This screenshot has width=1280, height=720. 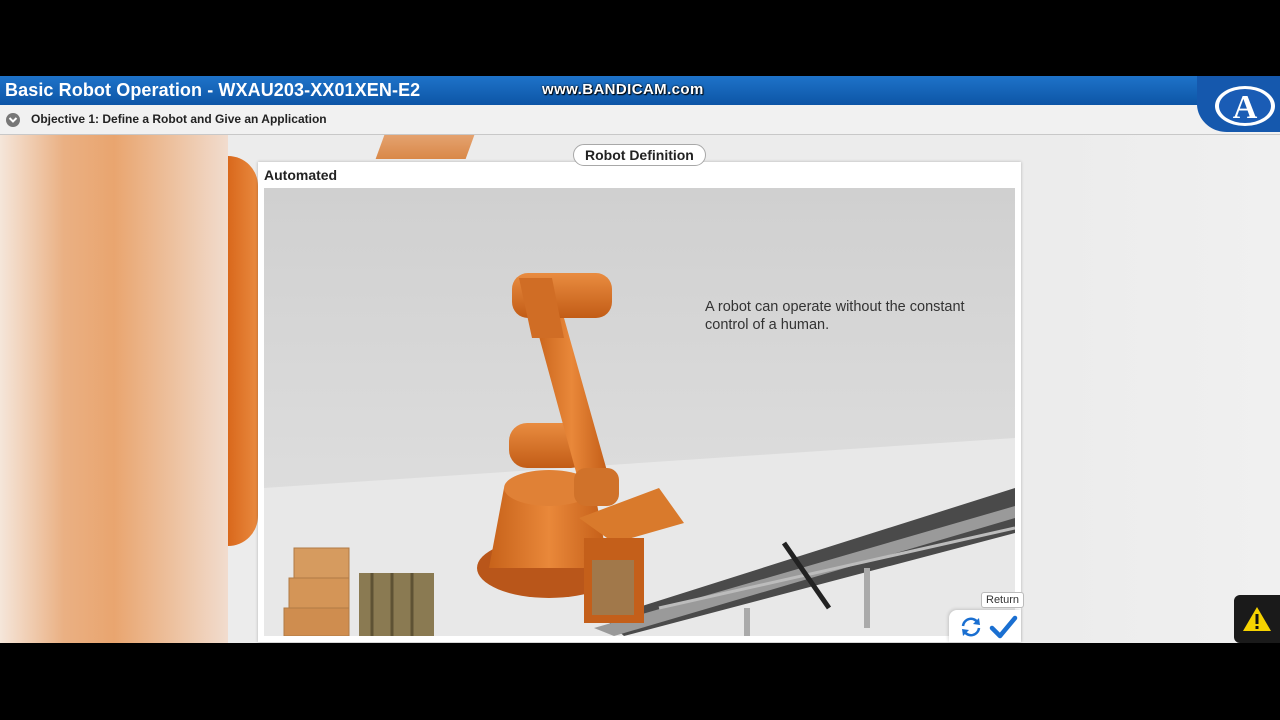 What do you see at coordinates (639, 155) in the screenshot?
I see `tab-robot-definition: Robot Definition` at bounding box center [639, 155].